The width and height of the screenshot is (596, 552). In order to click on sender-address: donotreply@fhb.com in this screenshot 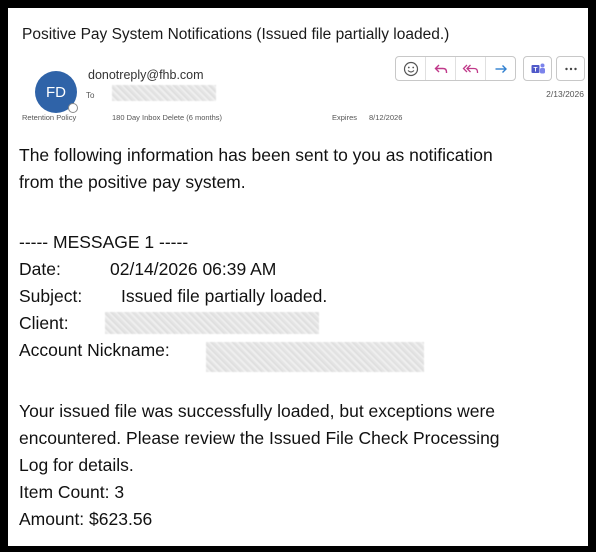, I will do `click(146, 75)`.